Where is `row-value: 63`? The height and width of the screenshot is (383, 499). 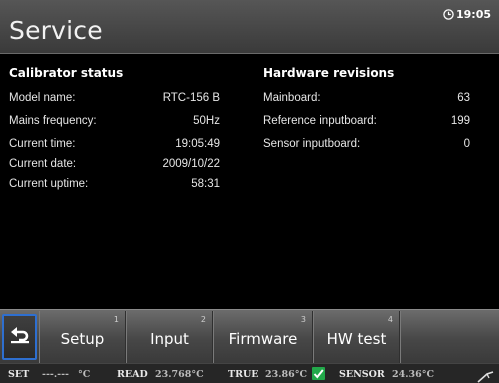 row-value: 63 is located at coordinates (463, 98).